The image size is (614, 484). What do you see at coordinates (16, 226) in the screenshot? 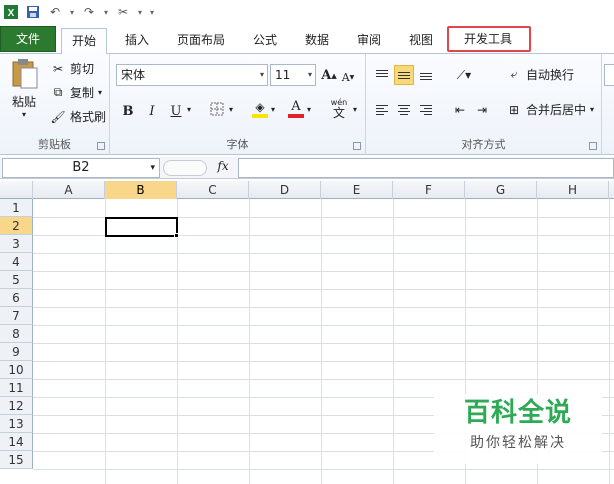
I see `row-header-selected: 2` at bounding box center [16, 226].